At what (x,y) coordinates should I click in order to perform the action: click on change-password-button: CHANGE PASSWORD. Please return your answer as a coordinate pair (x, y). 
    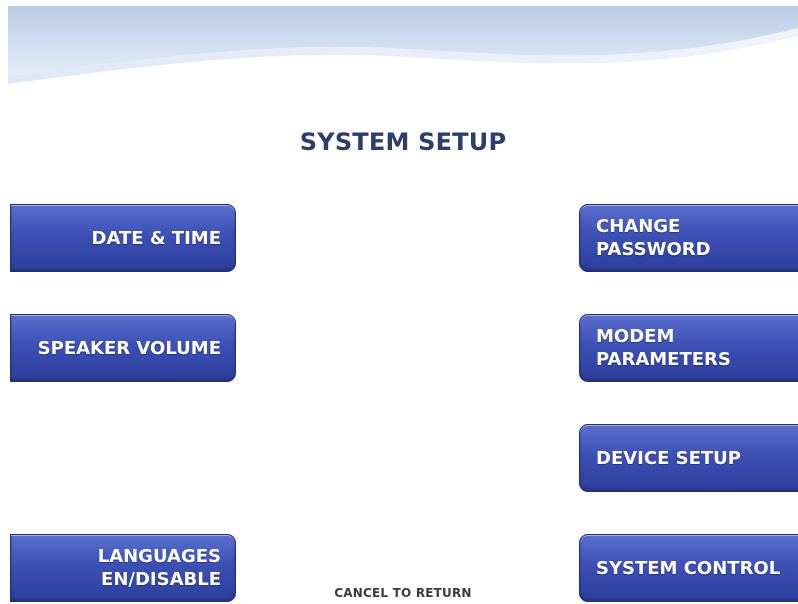
    Looking at the image, I should click on (688, 238).